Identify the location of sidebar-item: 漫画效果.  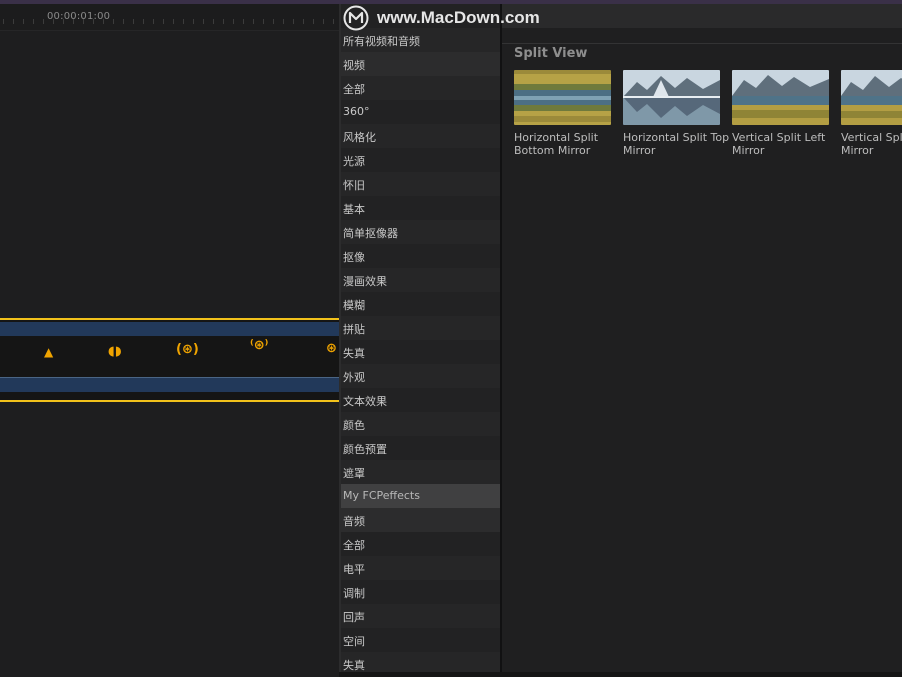
(420, 280).